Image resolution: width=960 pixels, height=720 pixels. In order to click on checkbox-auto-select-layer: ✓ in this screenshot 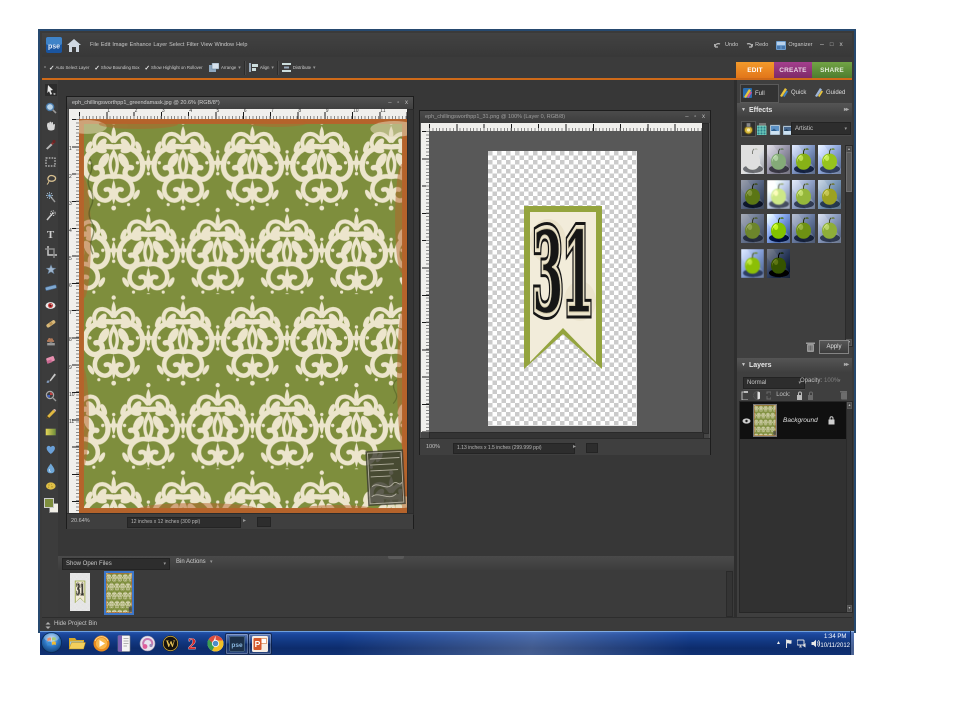, I will do `click(51, 68)`.